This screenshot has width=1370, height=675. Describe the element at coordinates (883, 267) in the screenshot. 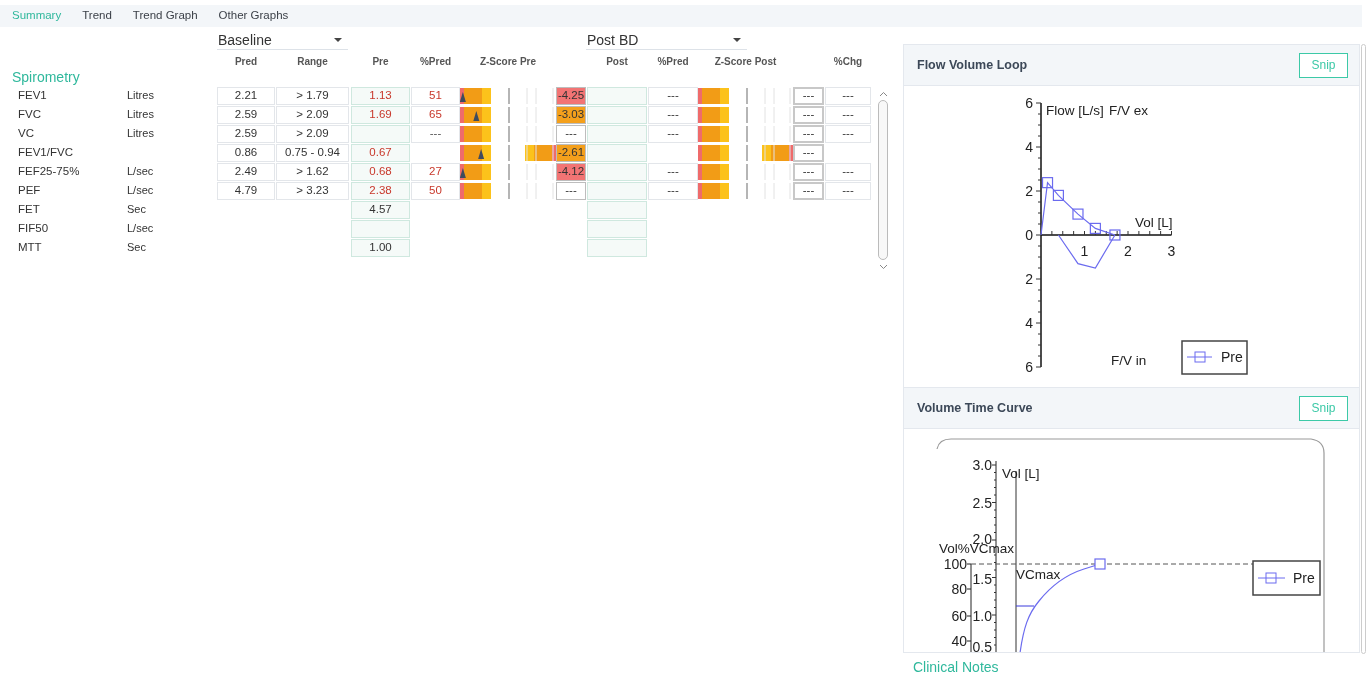

I see `chevron-down-icon` at that location.